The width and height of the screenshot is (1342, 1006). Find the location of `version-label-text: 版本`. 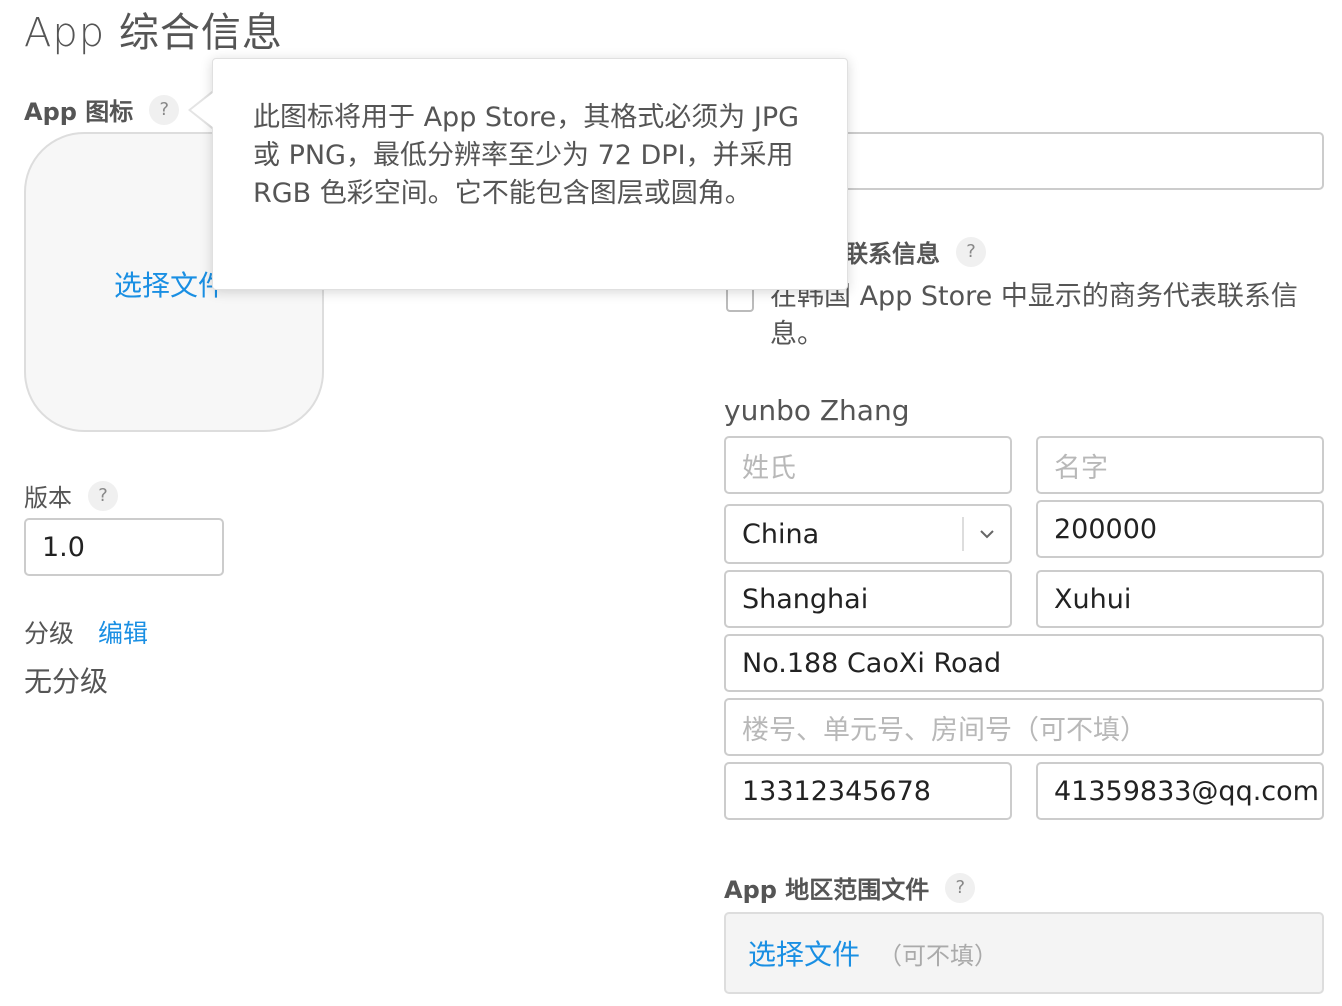

version-label-text: 版本 is located at coordinates (48, 498).